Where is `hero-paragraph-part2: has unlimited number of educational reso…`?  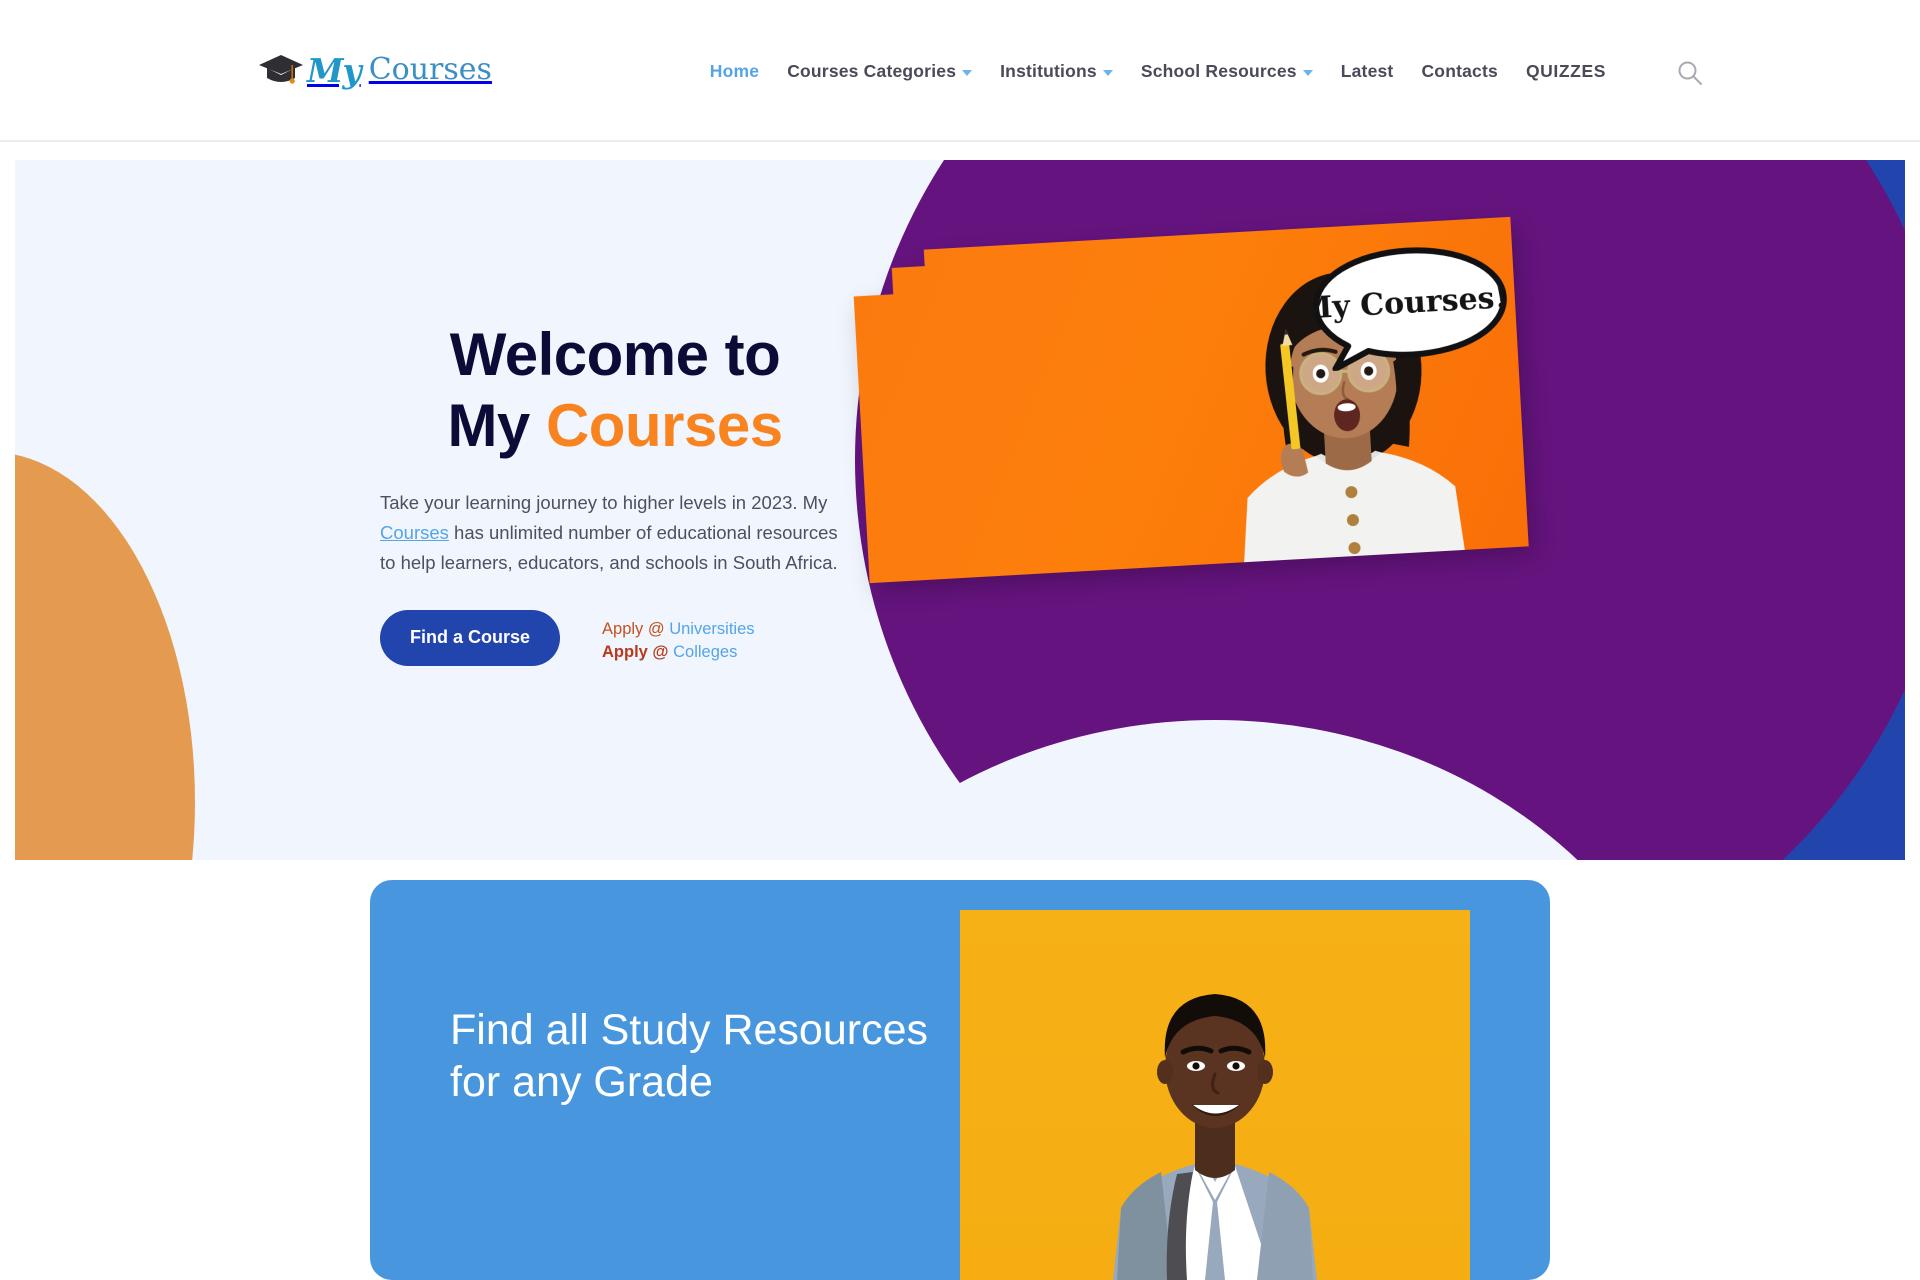
hero-paragraph-part2: has unlimited number of educational reso… is located at coordinates (609, 547).